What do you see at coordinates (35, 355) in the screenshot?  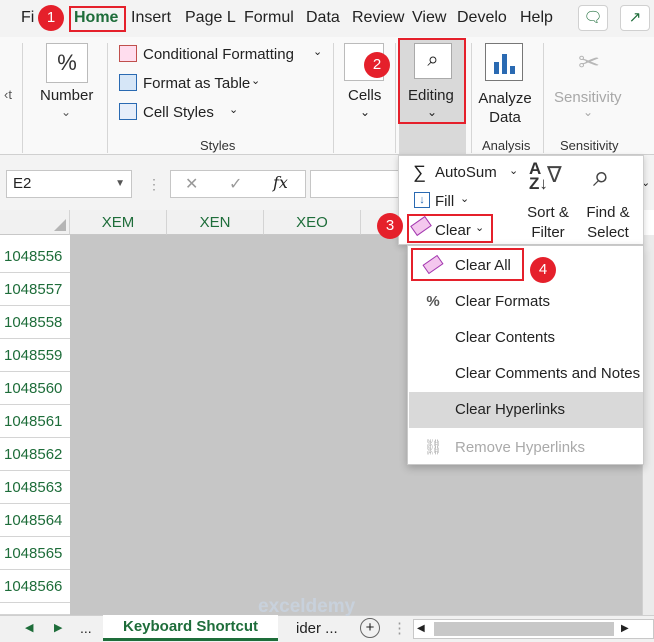 I see `row-header: 1048559` at bounding box center [35, 355].